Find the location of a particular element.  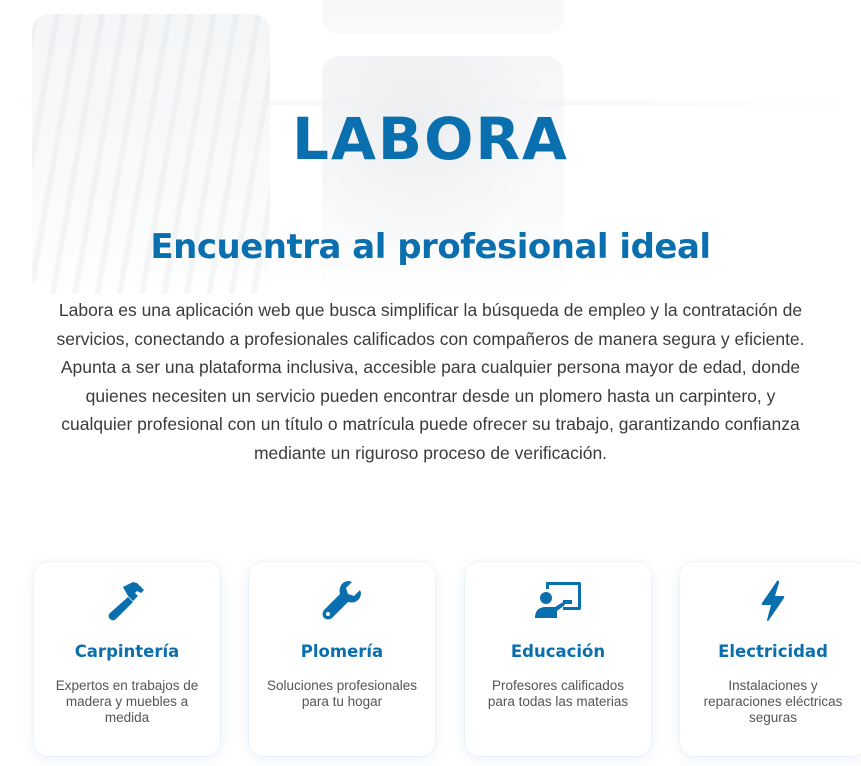

background-photo-top is located at coordinates (443, 17).